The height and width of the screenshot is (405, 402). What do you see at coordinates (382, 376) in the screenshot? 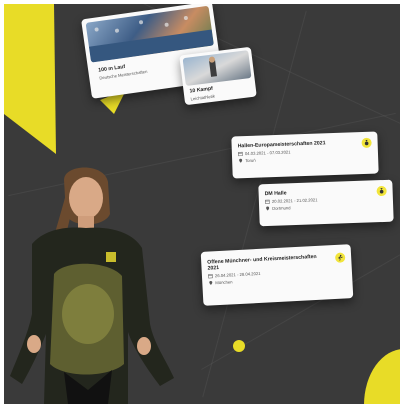
I see `yellow-quarter-circle` at bounding box center [382, 376].